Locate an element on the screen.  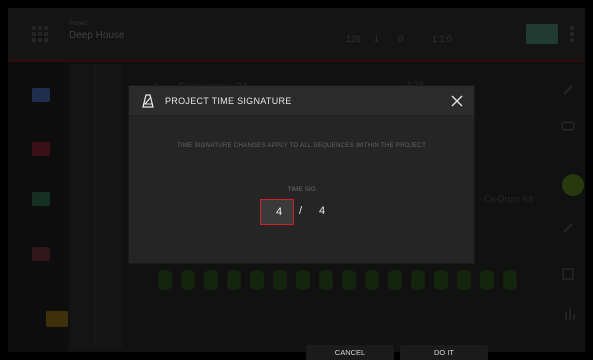
time-sig-numerator-field: 4 is located at coordinates (277, 212).